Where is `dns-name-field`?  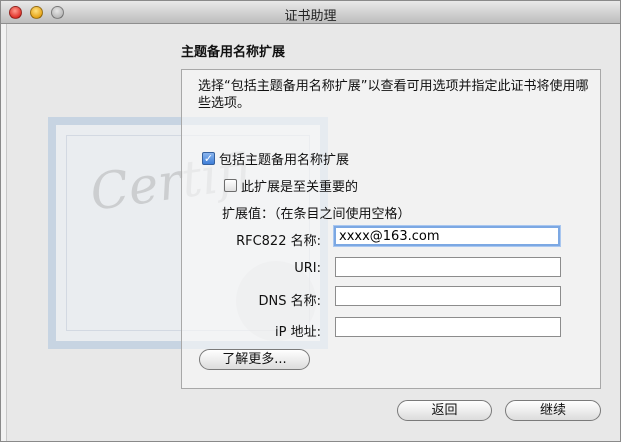 dns-name-field is located at coordinates (448, 296).